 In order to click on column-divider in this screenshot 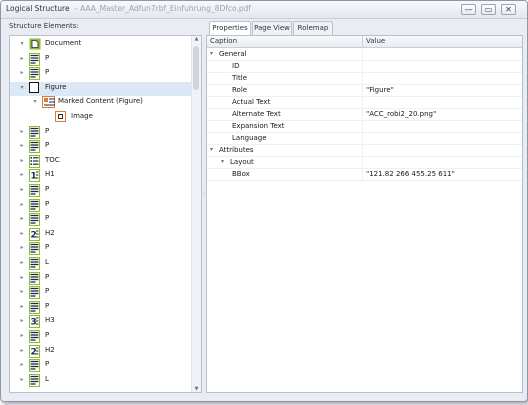, I will do `click(362, 41)`.